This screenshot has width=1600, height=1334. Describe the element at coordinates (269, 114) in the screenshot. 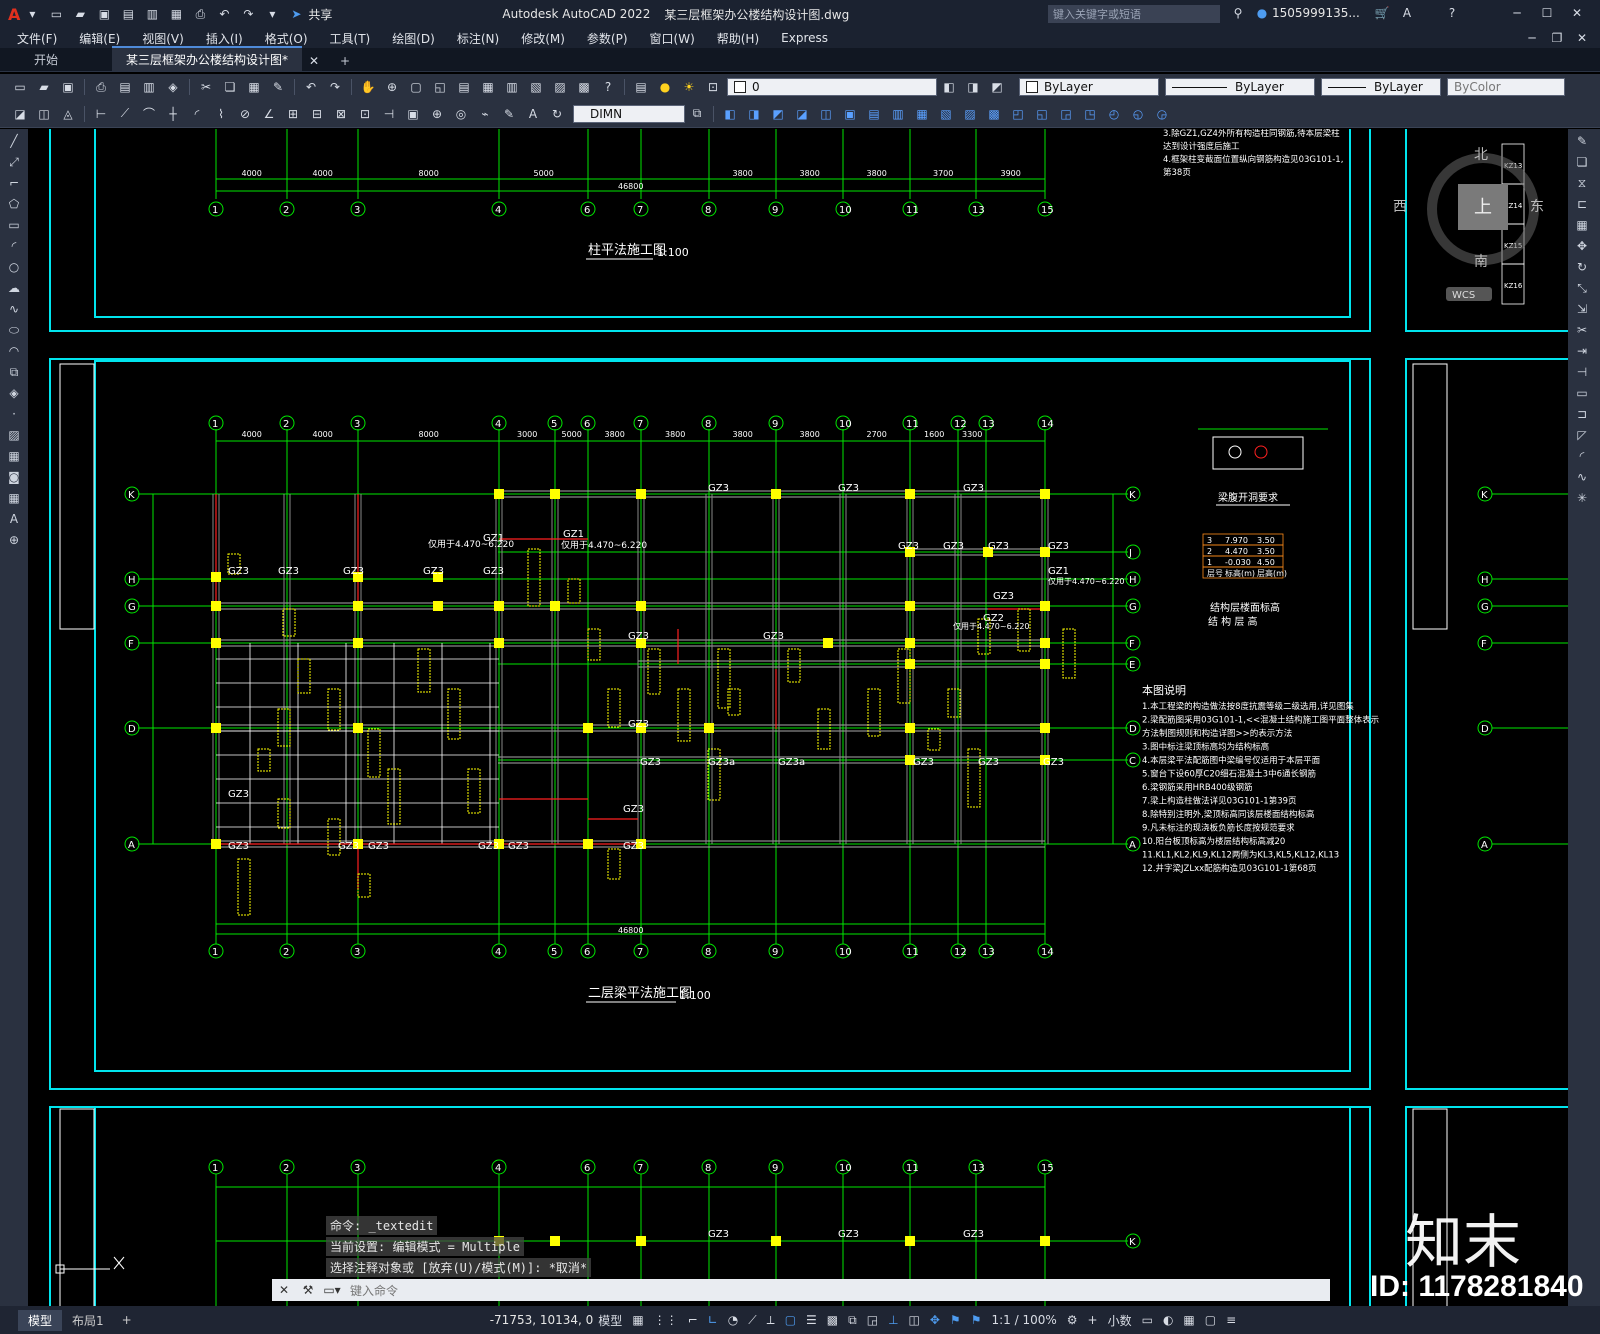

I see `dim-angular-icon: ∠` at that location.